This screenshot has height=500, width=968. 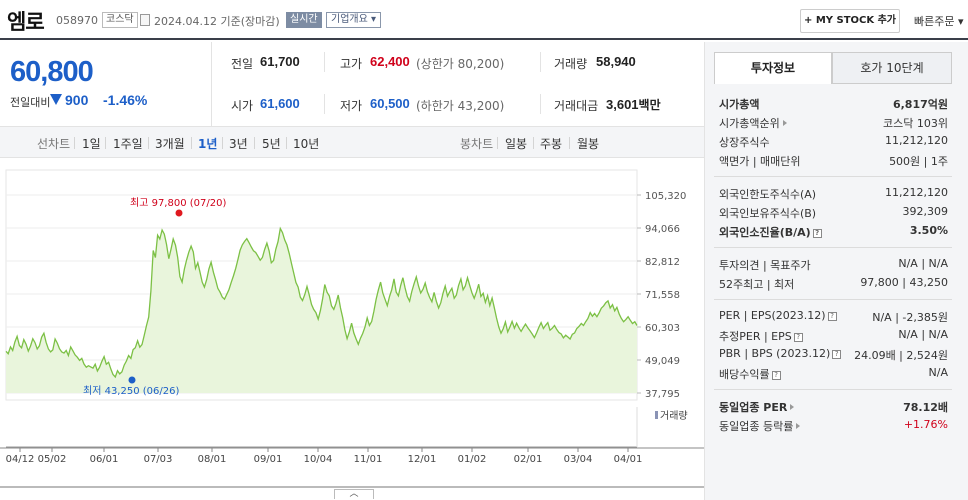 What do you see at coordinates (20, 459) in the screenshot?
I see `x-tick-label: 04/12` at bounding box center [20, 459].